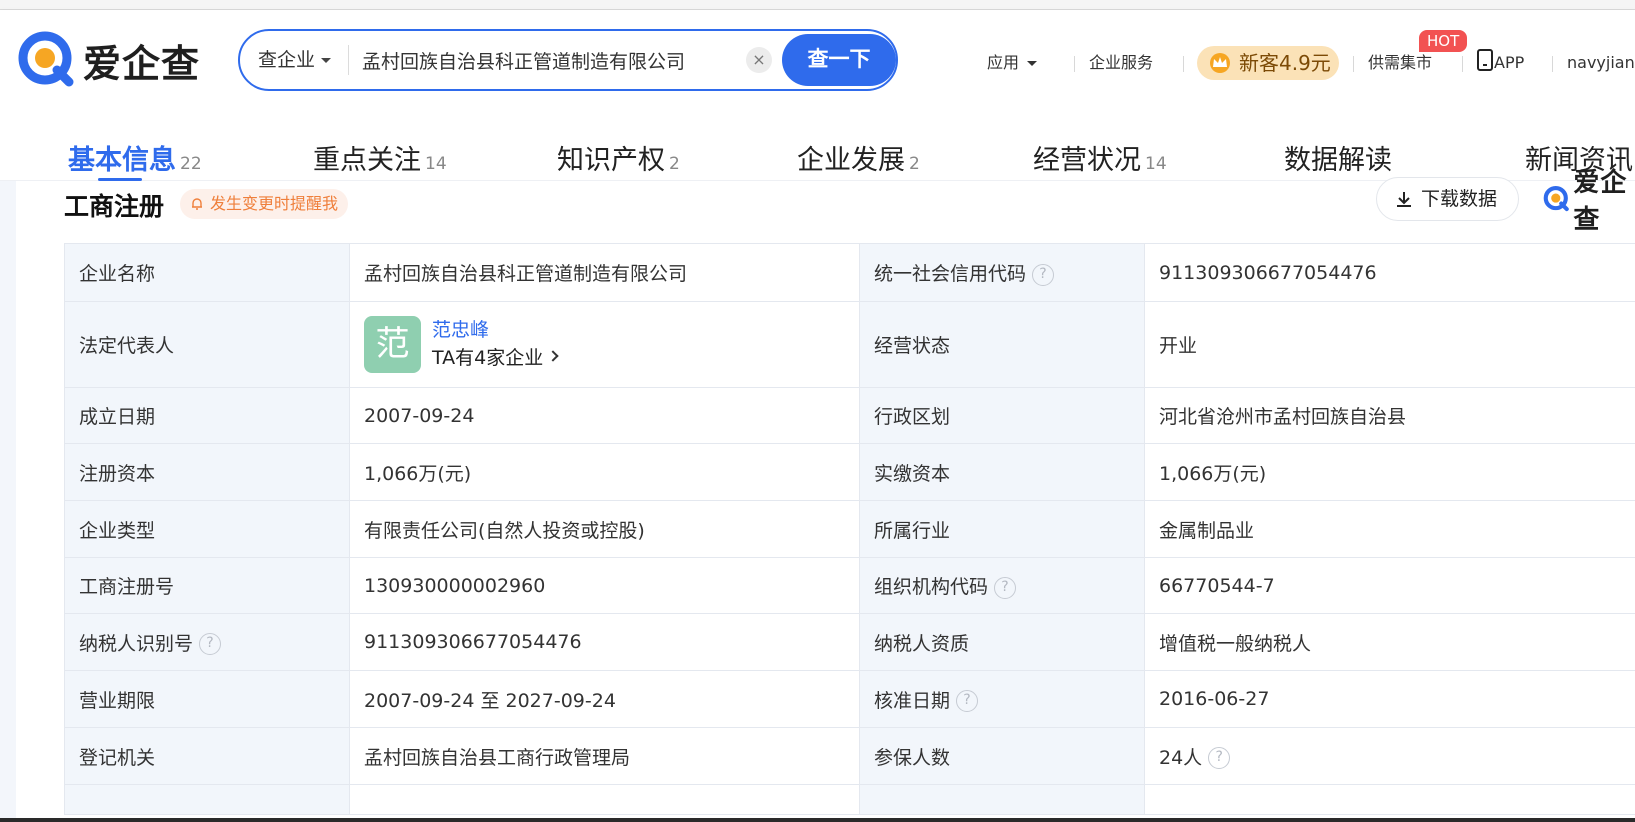 The height and width of the screenshot is (822, 1635). Describe the element at coordinates (1443, 41) in the screenshot. I see `hot-badge: HOT` at that location.